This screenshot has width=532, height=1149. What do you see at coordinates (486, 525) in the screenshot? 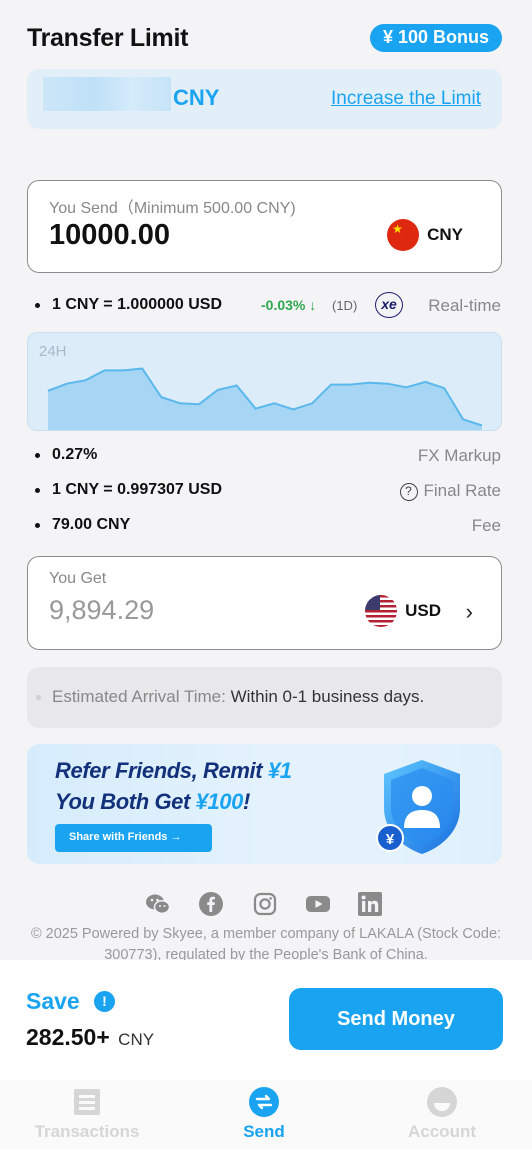
I see `fee-label: Fee` at bounding box center [486, 525].